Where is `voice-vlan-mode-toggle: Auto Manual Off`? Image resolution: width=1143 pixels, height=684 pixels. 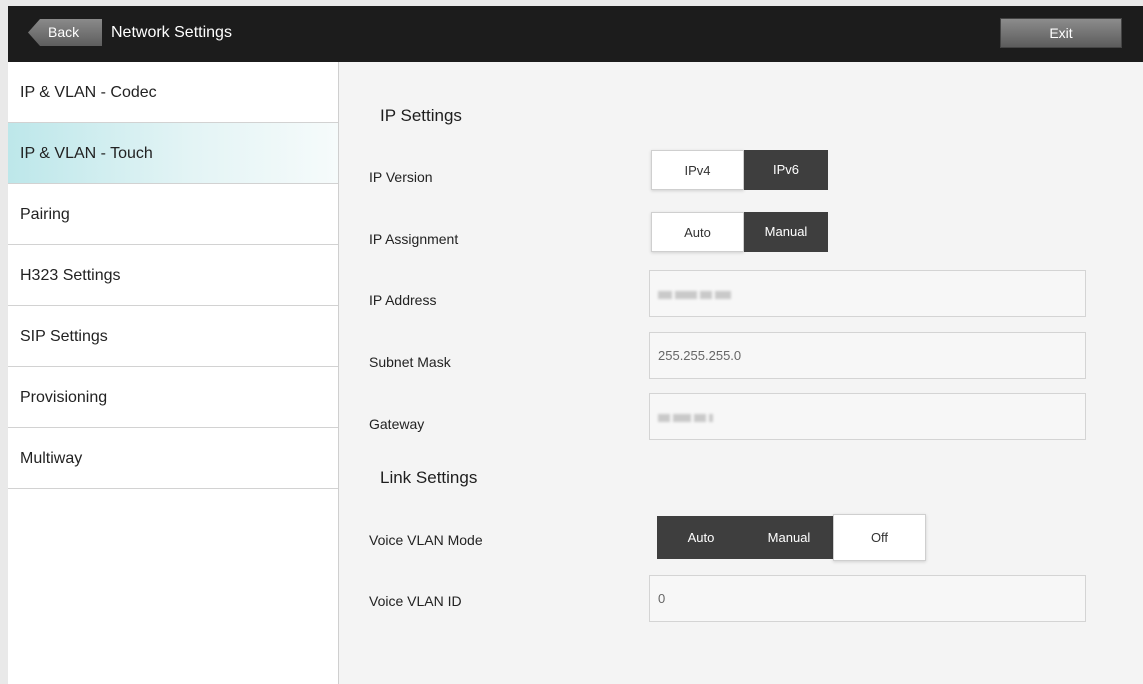
voice-vlan-mode-toggle: Auto Manual Off is located at coordinates (791, 537).